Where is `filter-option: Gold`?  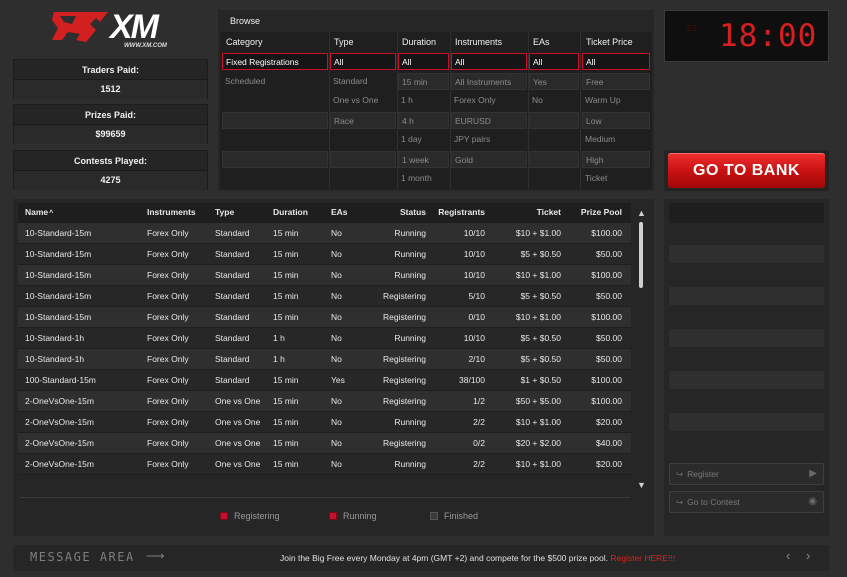 filter-option: Gold is located at coordinates (489, 159).